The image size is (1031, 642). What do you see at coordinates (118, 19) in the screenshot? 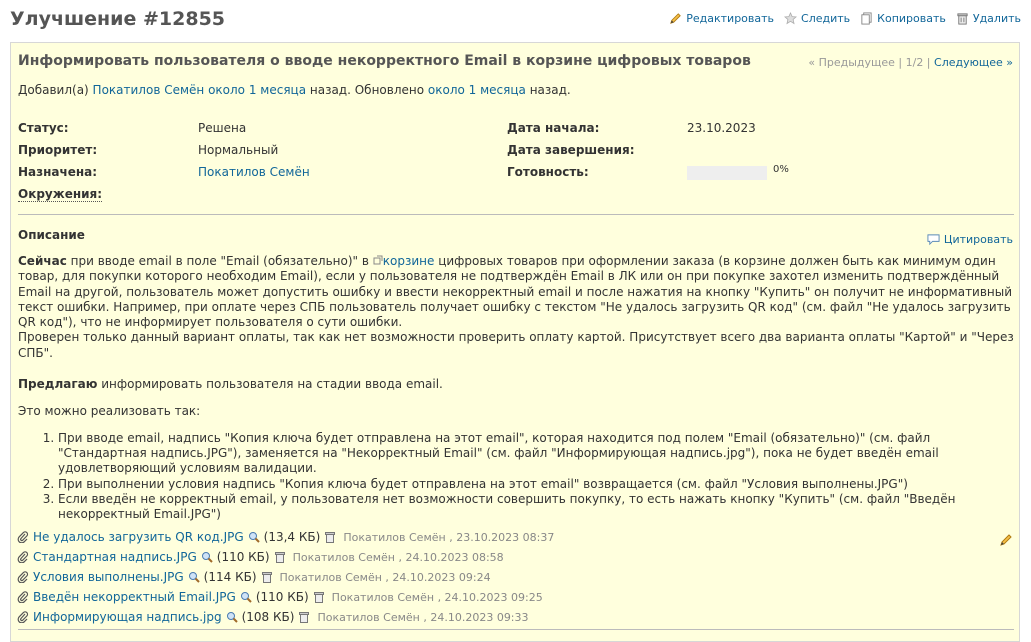
I see `page-title: Улучшение #12855` at bounding box center [118, 19].